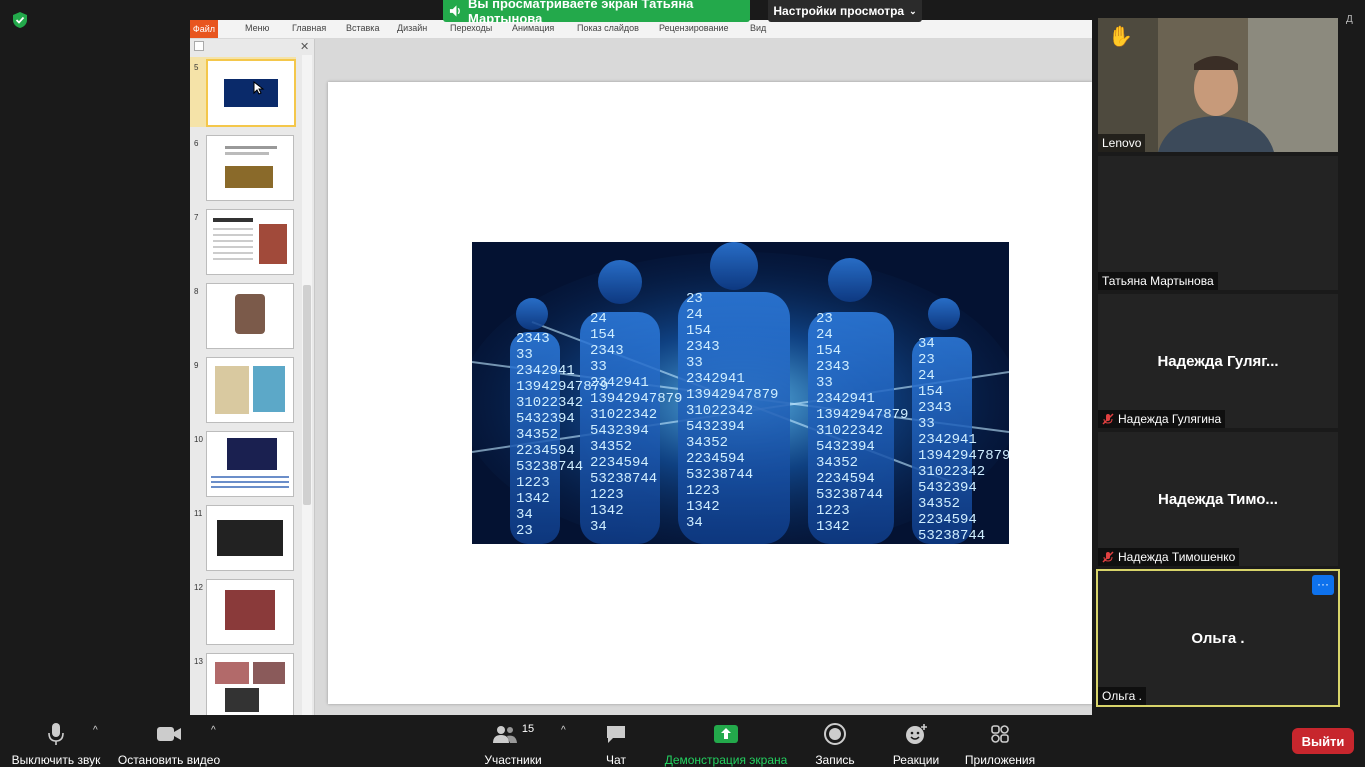  I want to click on ribbon-tab-file: Файл, so click(204, 29).